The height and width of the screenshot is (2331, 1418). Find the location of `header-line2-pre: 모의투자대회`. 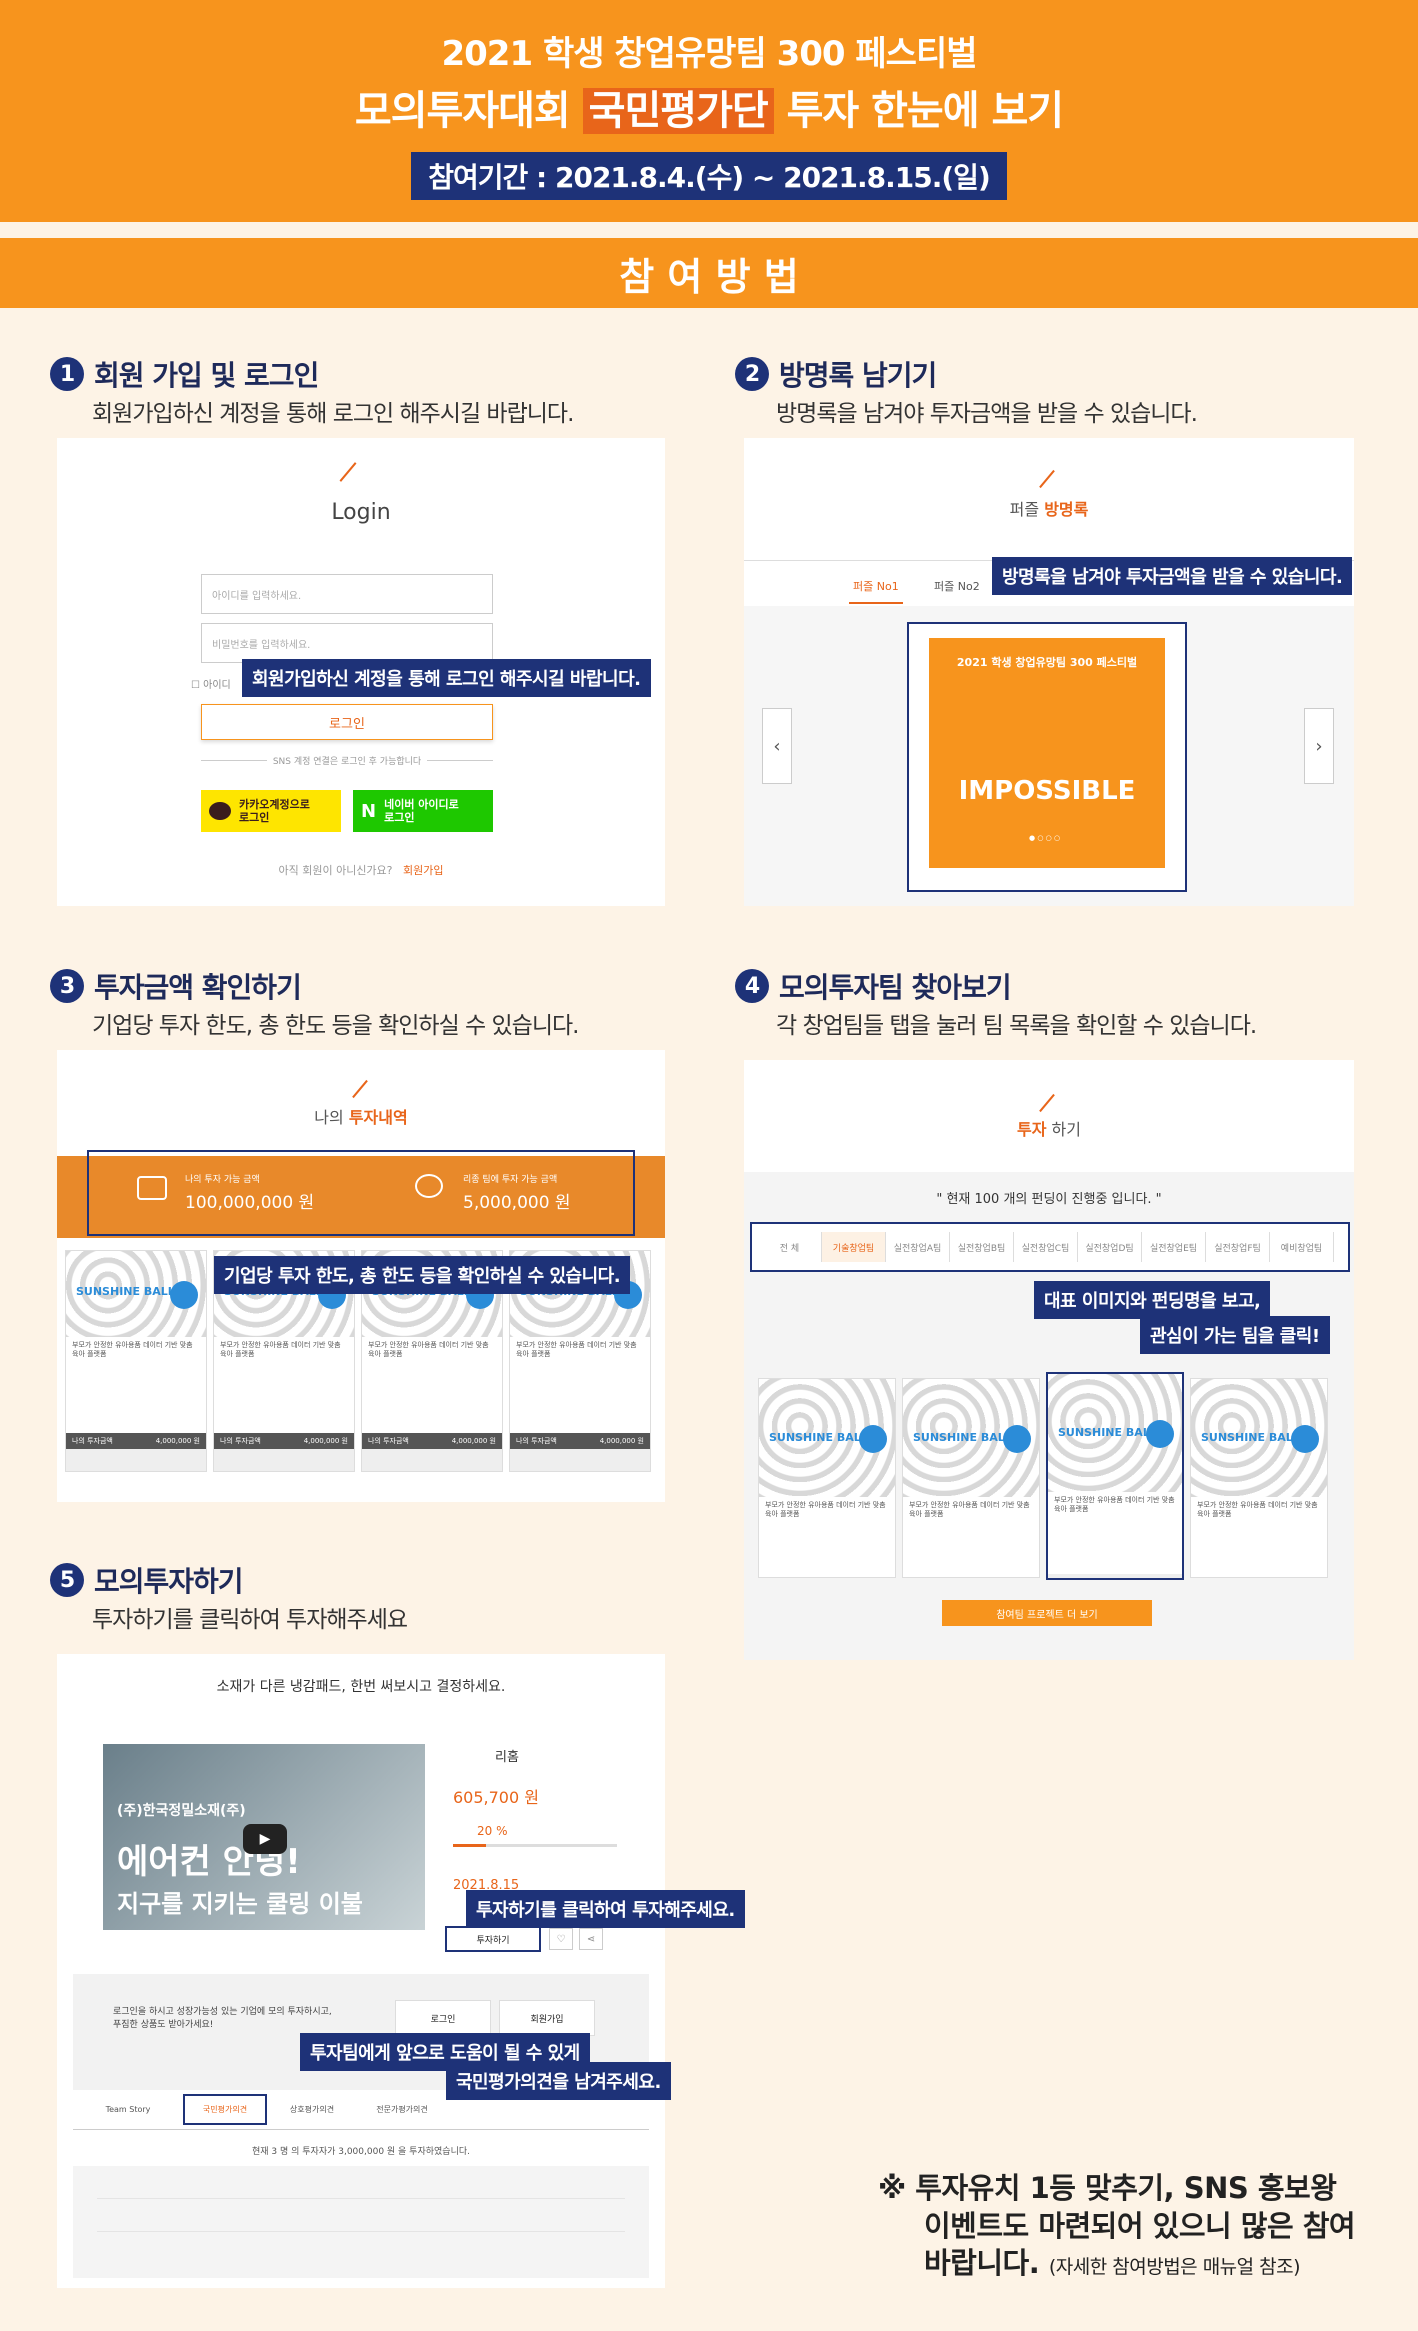

header-line2-pre: 모의투자대회 is located at coordinates (462, 111).